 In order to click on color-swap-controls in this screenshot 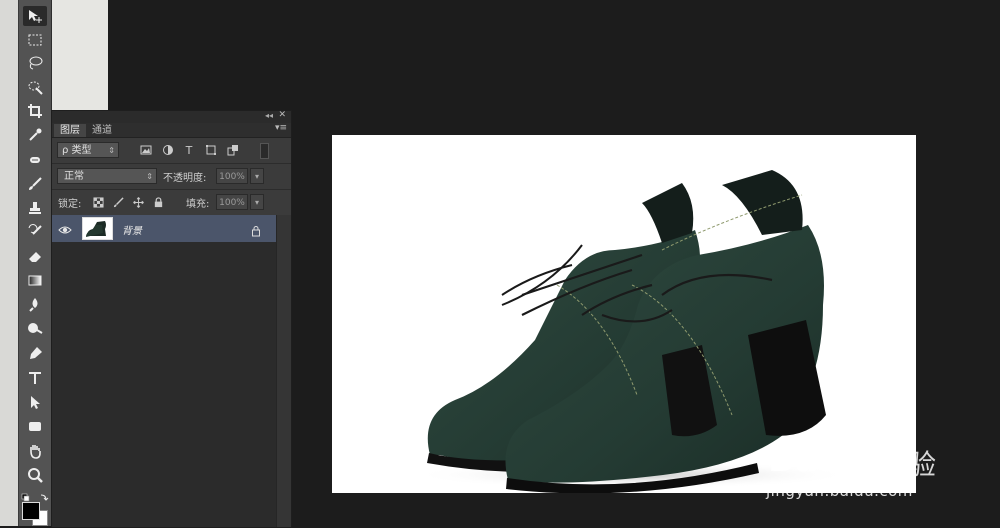, I will do `click(35, 495)`.